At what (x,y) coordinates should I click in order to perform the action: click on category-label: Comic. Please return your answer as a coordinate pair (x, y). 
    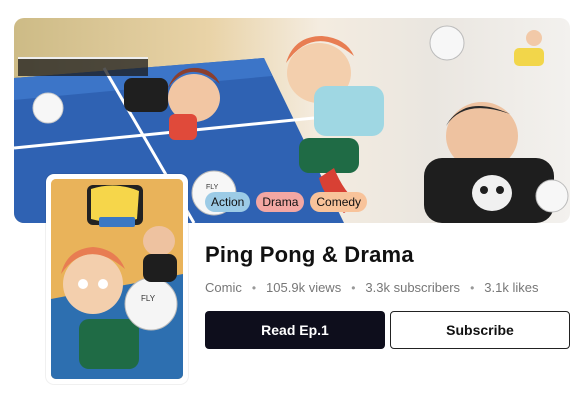
    Looking at the image, I should click on (223, 287).